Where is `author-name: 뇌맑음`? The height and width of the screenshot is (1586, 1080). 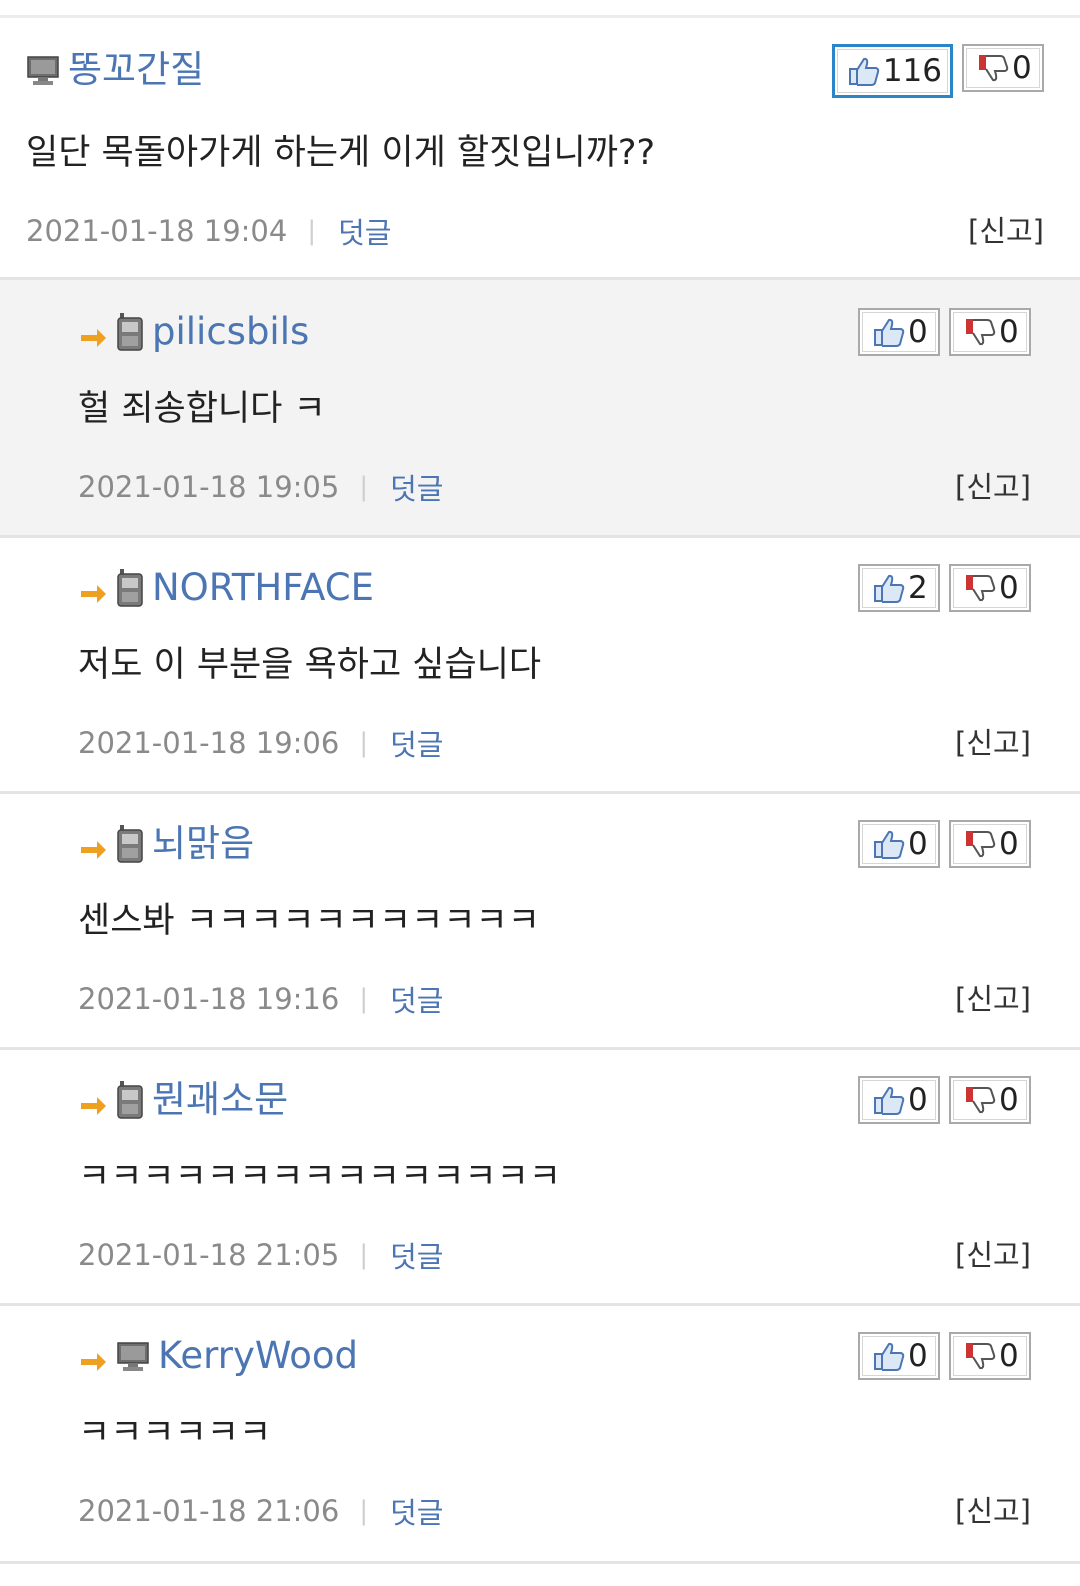 author-name: 뇌맑음 is located at coordinates (203, 844).